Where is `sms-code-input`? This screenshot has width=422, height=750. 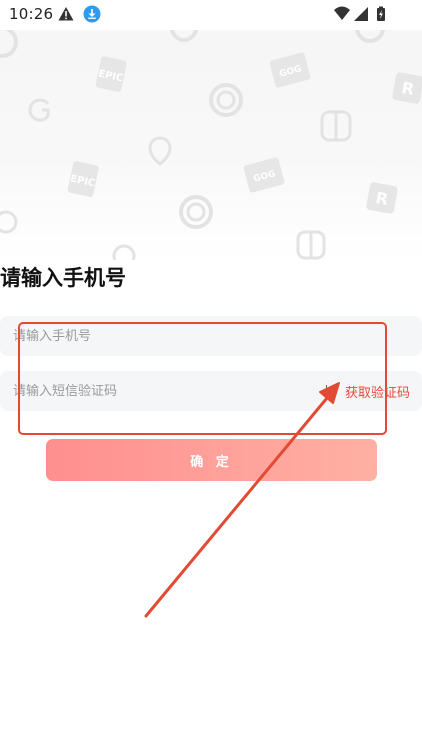 sms-code-input is located at coordinates (163, 391).